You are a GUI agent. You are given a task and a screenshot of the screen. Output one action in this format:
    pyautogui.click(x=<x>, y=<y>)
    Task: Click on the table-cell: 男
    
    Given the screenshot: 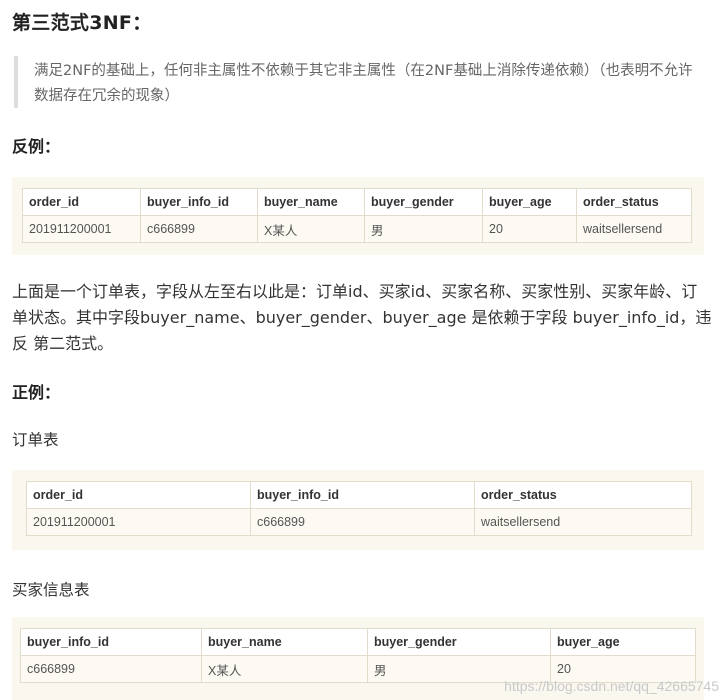 What is the action you would take?
    pyautogui.click(x=423, y=229)
    